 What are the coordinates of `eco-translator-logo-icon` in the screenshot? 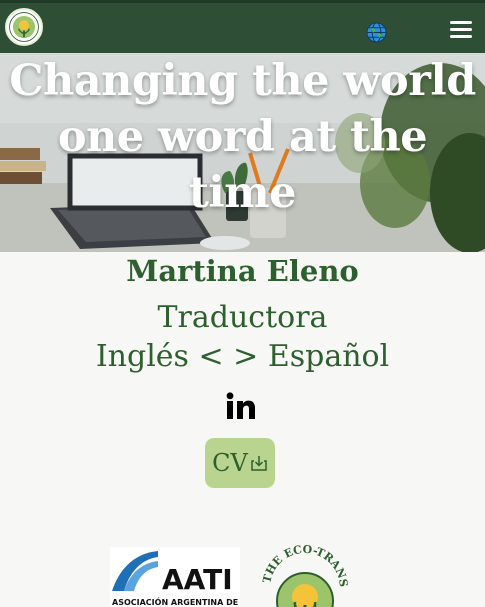 It's located at (24, 27).